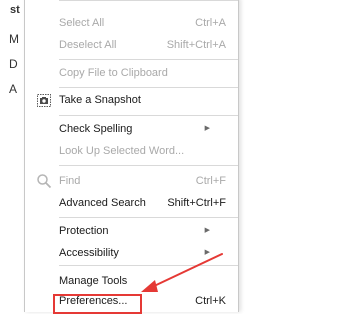 This screenshot has height=314, width=353. What do you see at coordinates (131, 302) in the screenshot?
I see `menu-item-preferences: Preferences... Ctrl+K` at bounding box center [131, 302].